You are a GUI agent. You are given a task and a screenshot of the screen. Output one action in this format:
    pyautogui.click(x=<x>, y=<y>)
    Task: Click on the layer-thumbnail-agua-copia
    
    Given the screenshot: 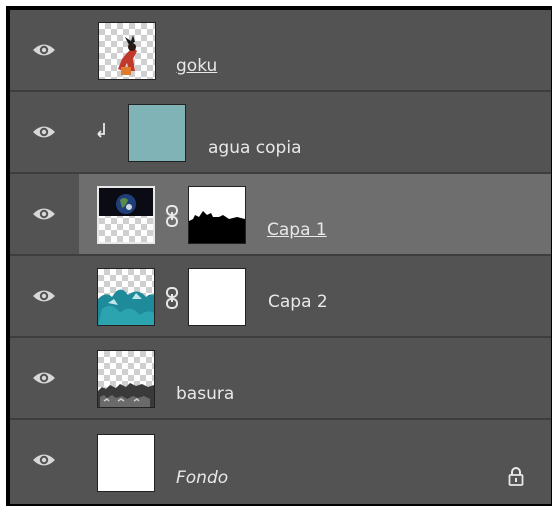 What is the action you would take?
    pyautogui.click(x=157, y=133)
    